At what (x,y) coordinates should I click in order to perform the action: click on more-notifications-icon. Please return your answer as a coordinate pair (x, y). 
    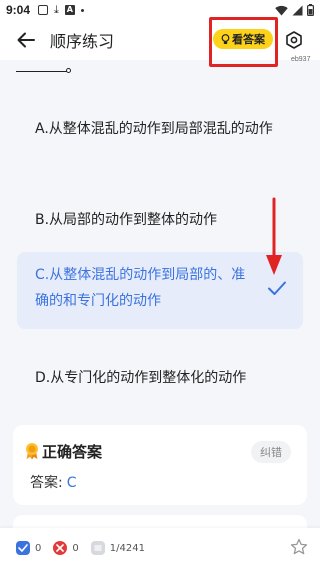
    Looking at the image, I should click on (82, 10).